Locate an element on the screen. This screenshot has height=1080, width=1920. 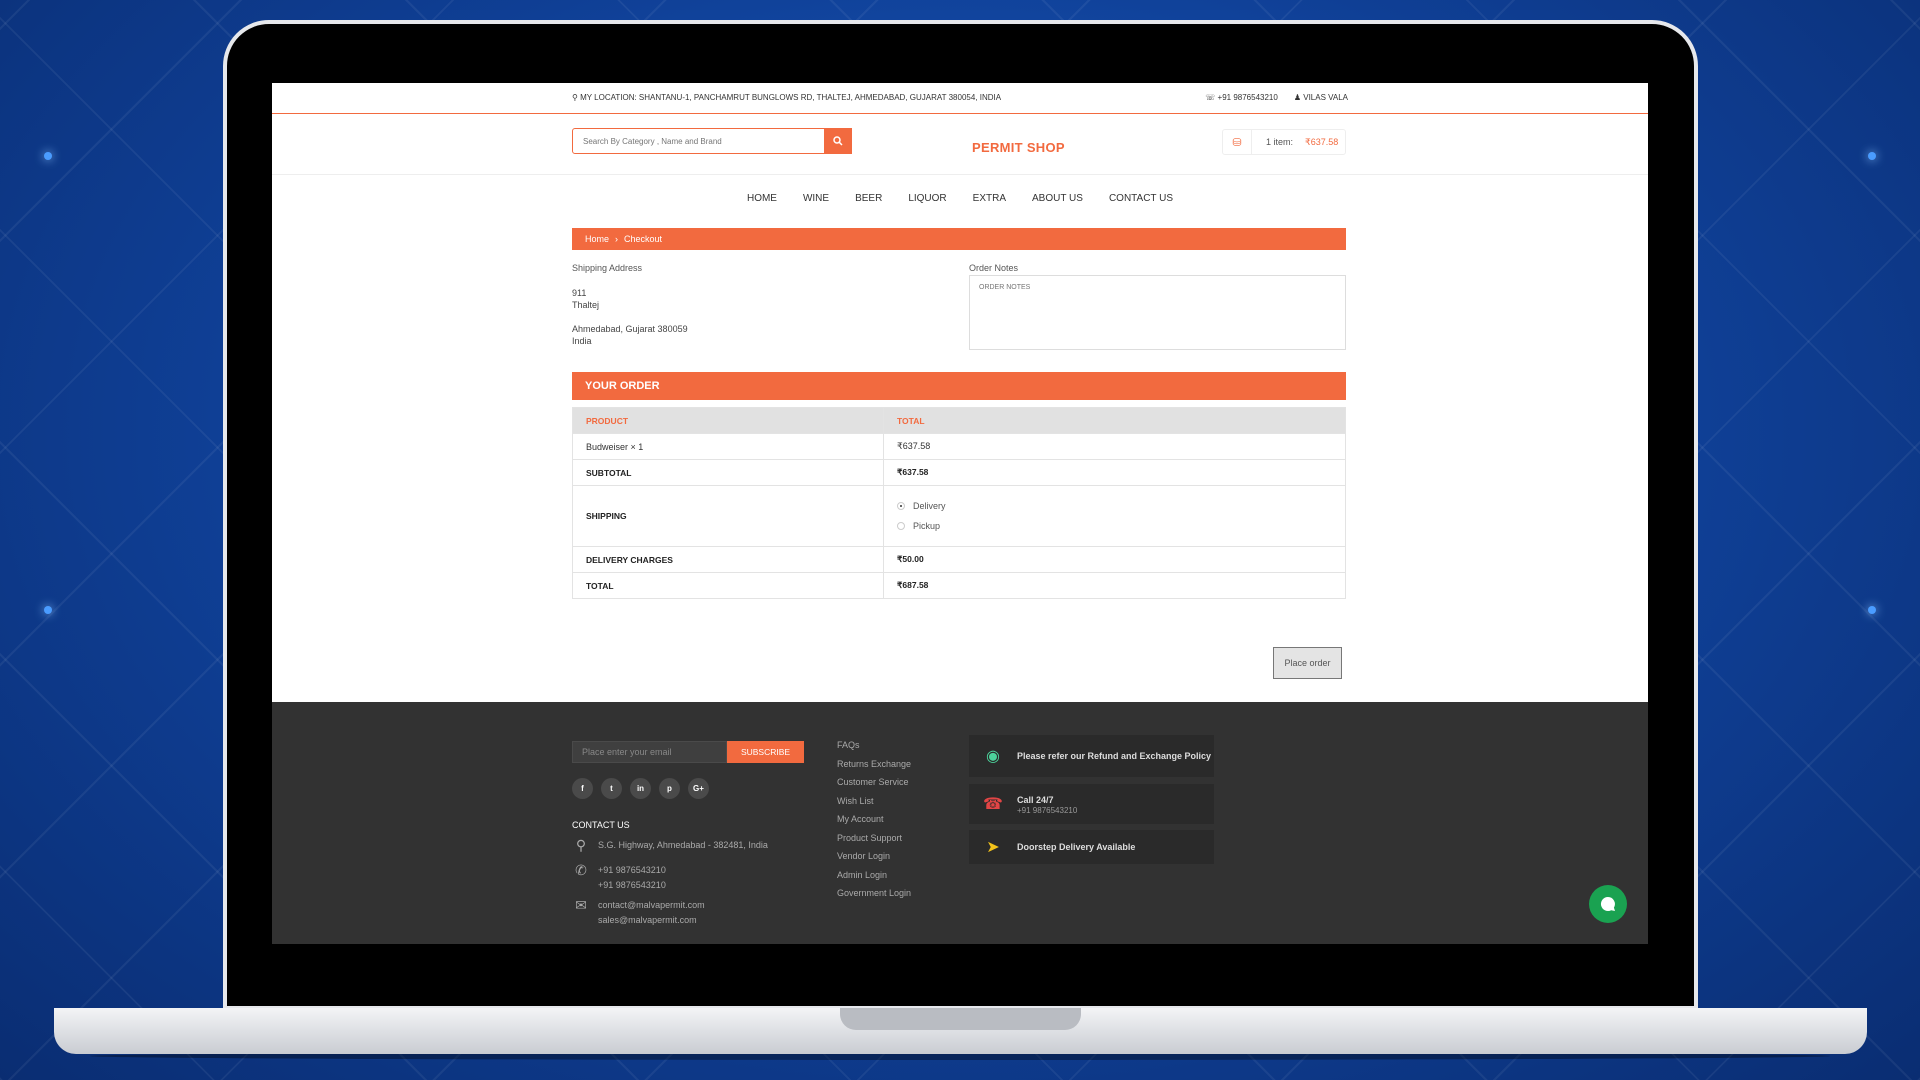
chat-bubble-icon is located at coordinates (1607, 903).